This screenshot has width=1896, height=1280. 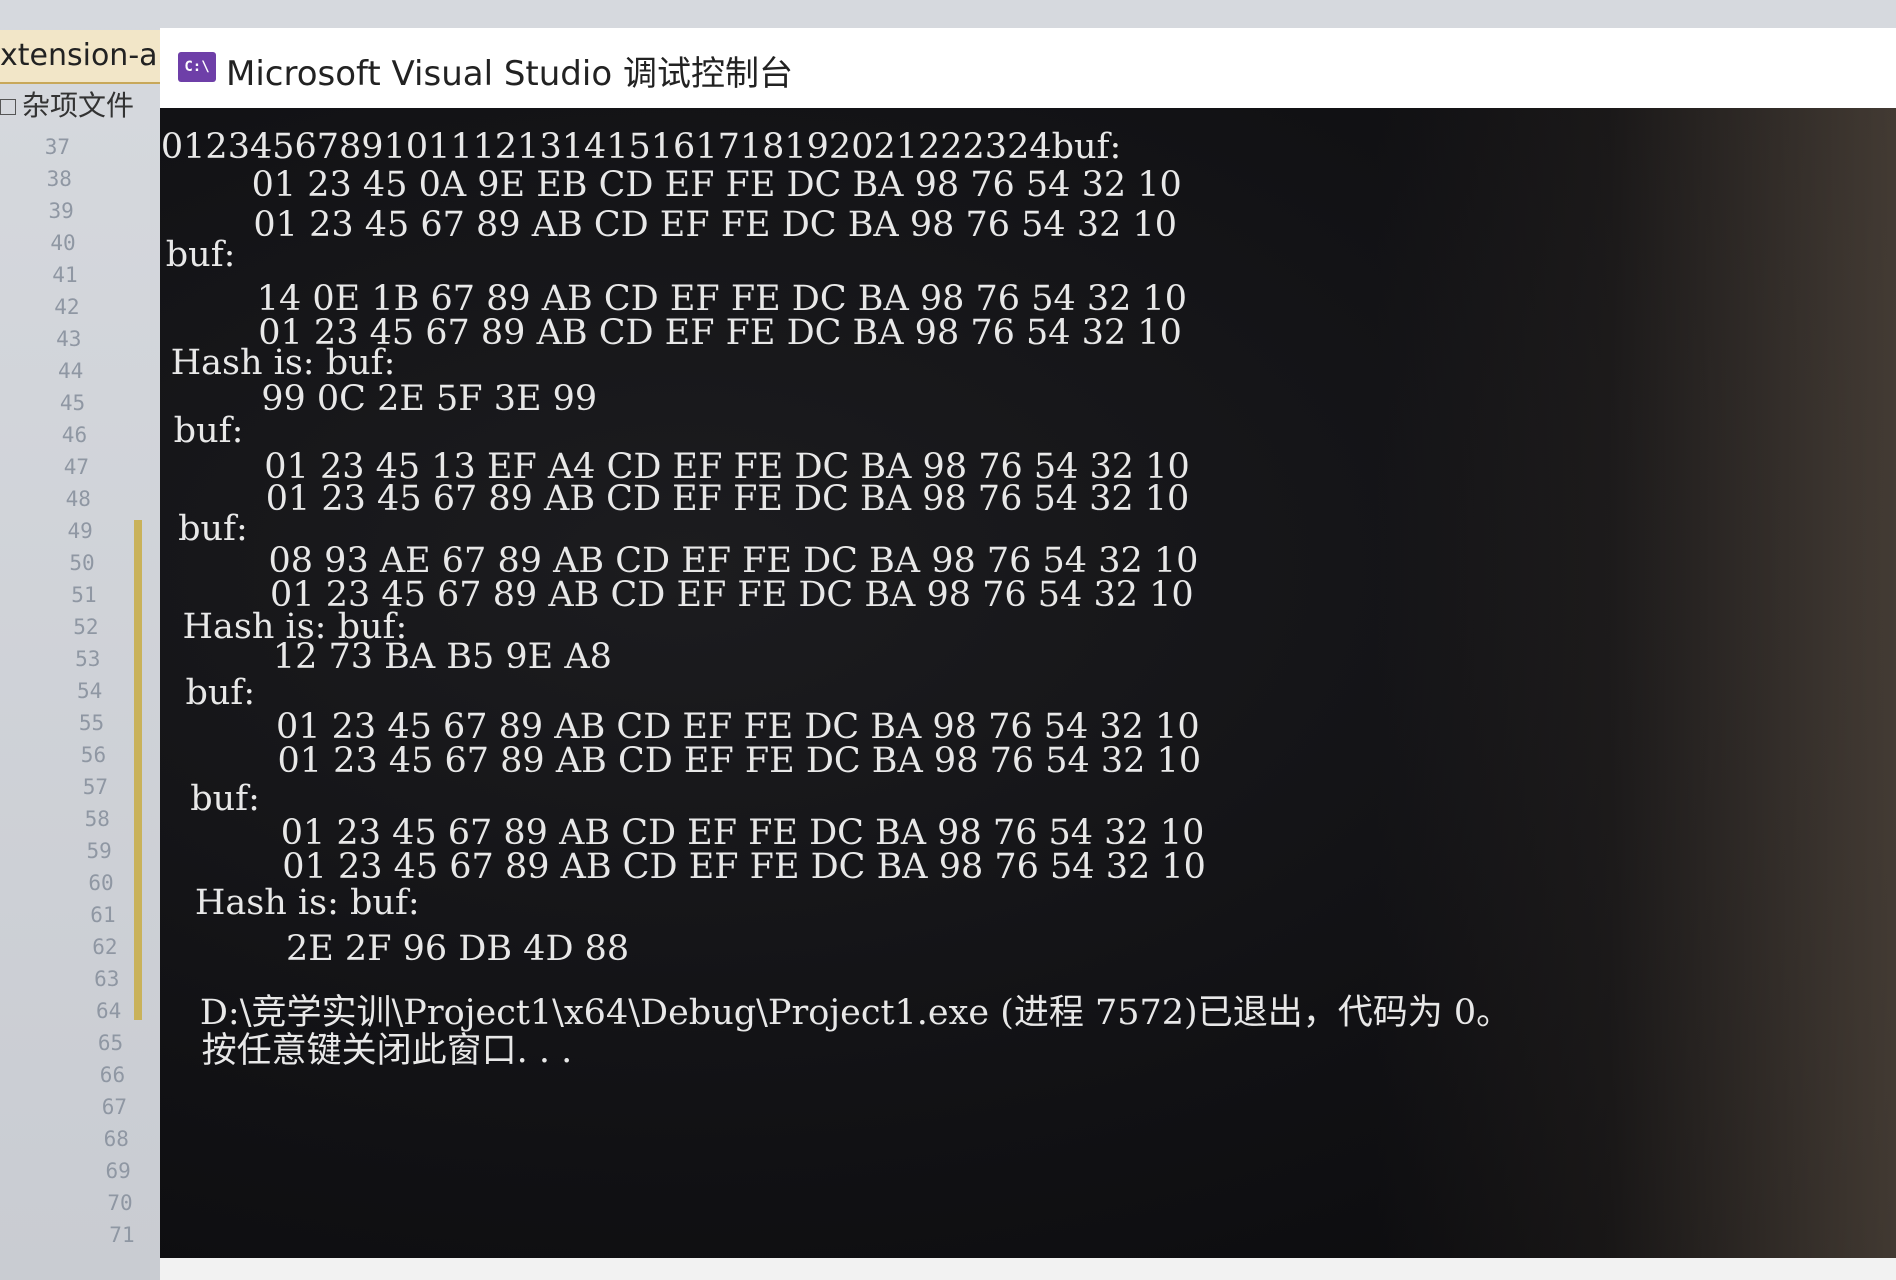 What do you see at coordinates (90, 691) in the screenshot?
I see `line-number: 54` at bounding box center [90, 691].